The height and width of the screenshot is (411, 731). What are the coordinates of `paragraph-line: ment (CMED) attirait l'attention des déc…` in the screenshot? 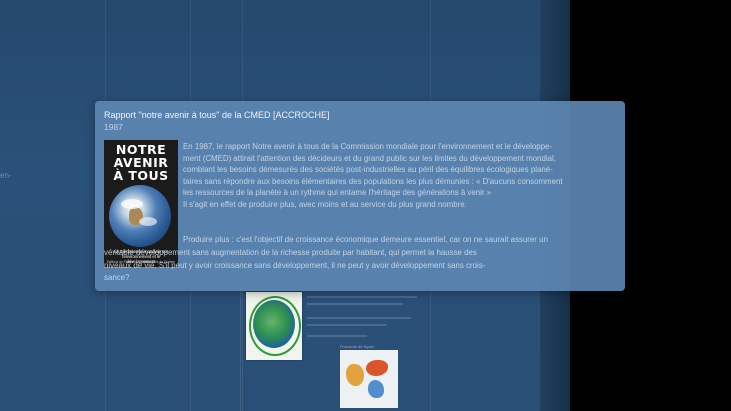 It's located at (369, 158).